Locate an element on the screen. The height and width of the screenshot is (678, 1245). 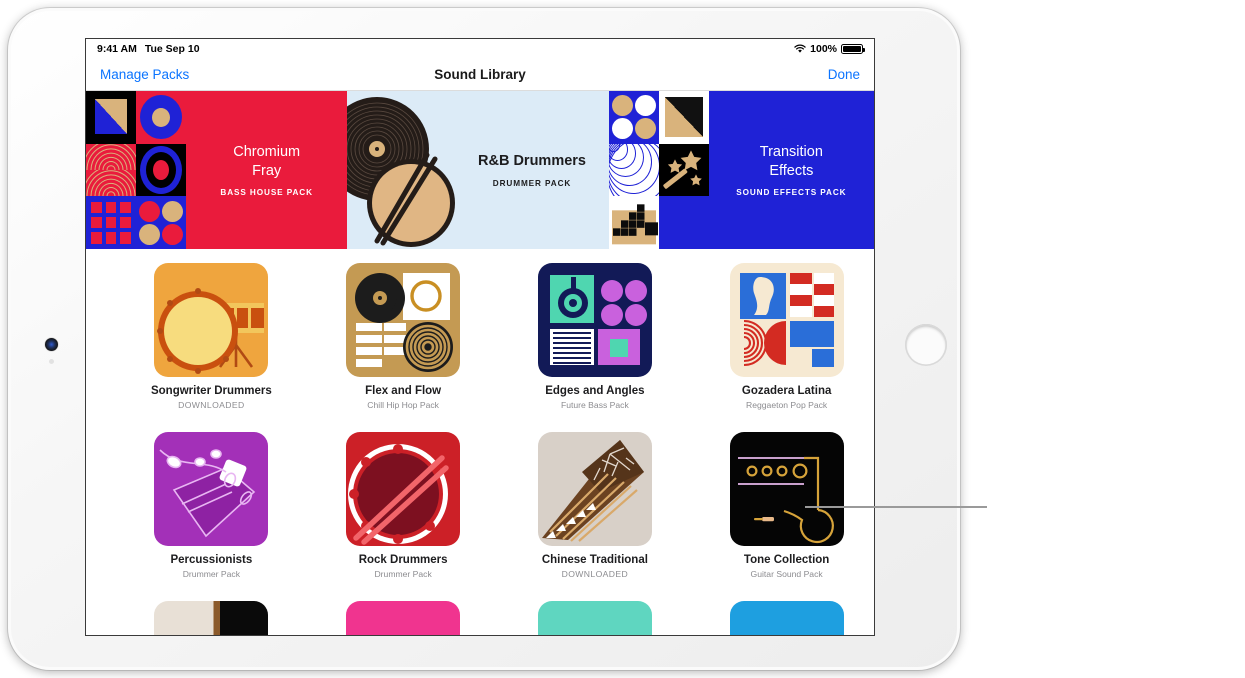
pack-status: Future Bass Pack is located at coordinates (594, 405).